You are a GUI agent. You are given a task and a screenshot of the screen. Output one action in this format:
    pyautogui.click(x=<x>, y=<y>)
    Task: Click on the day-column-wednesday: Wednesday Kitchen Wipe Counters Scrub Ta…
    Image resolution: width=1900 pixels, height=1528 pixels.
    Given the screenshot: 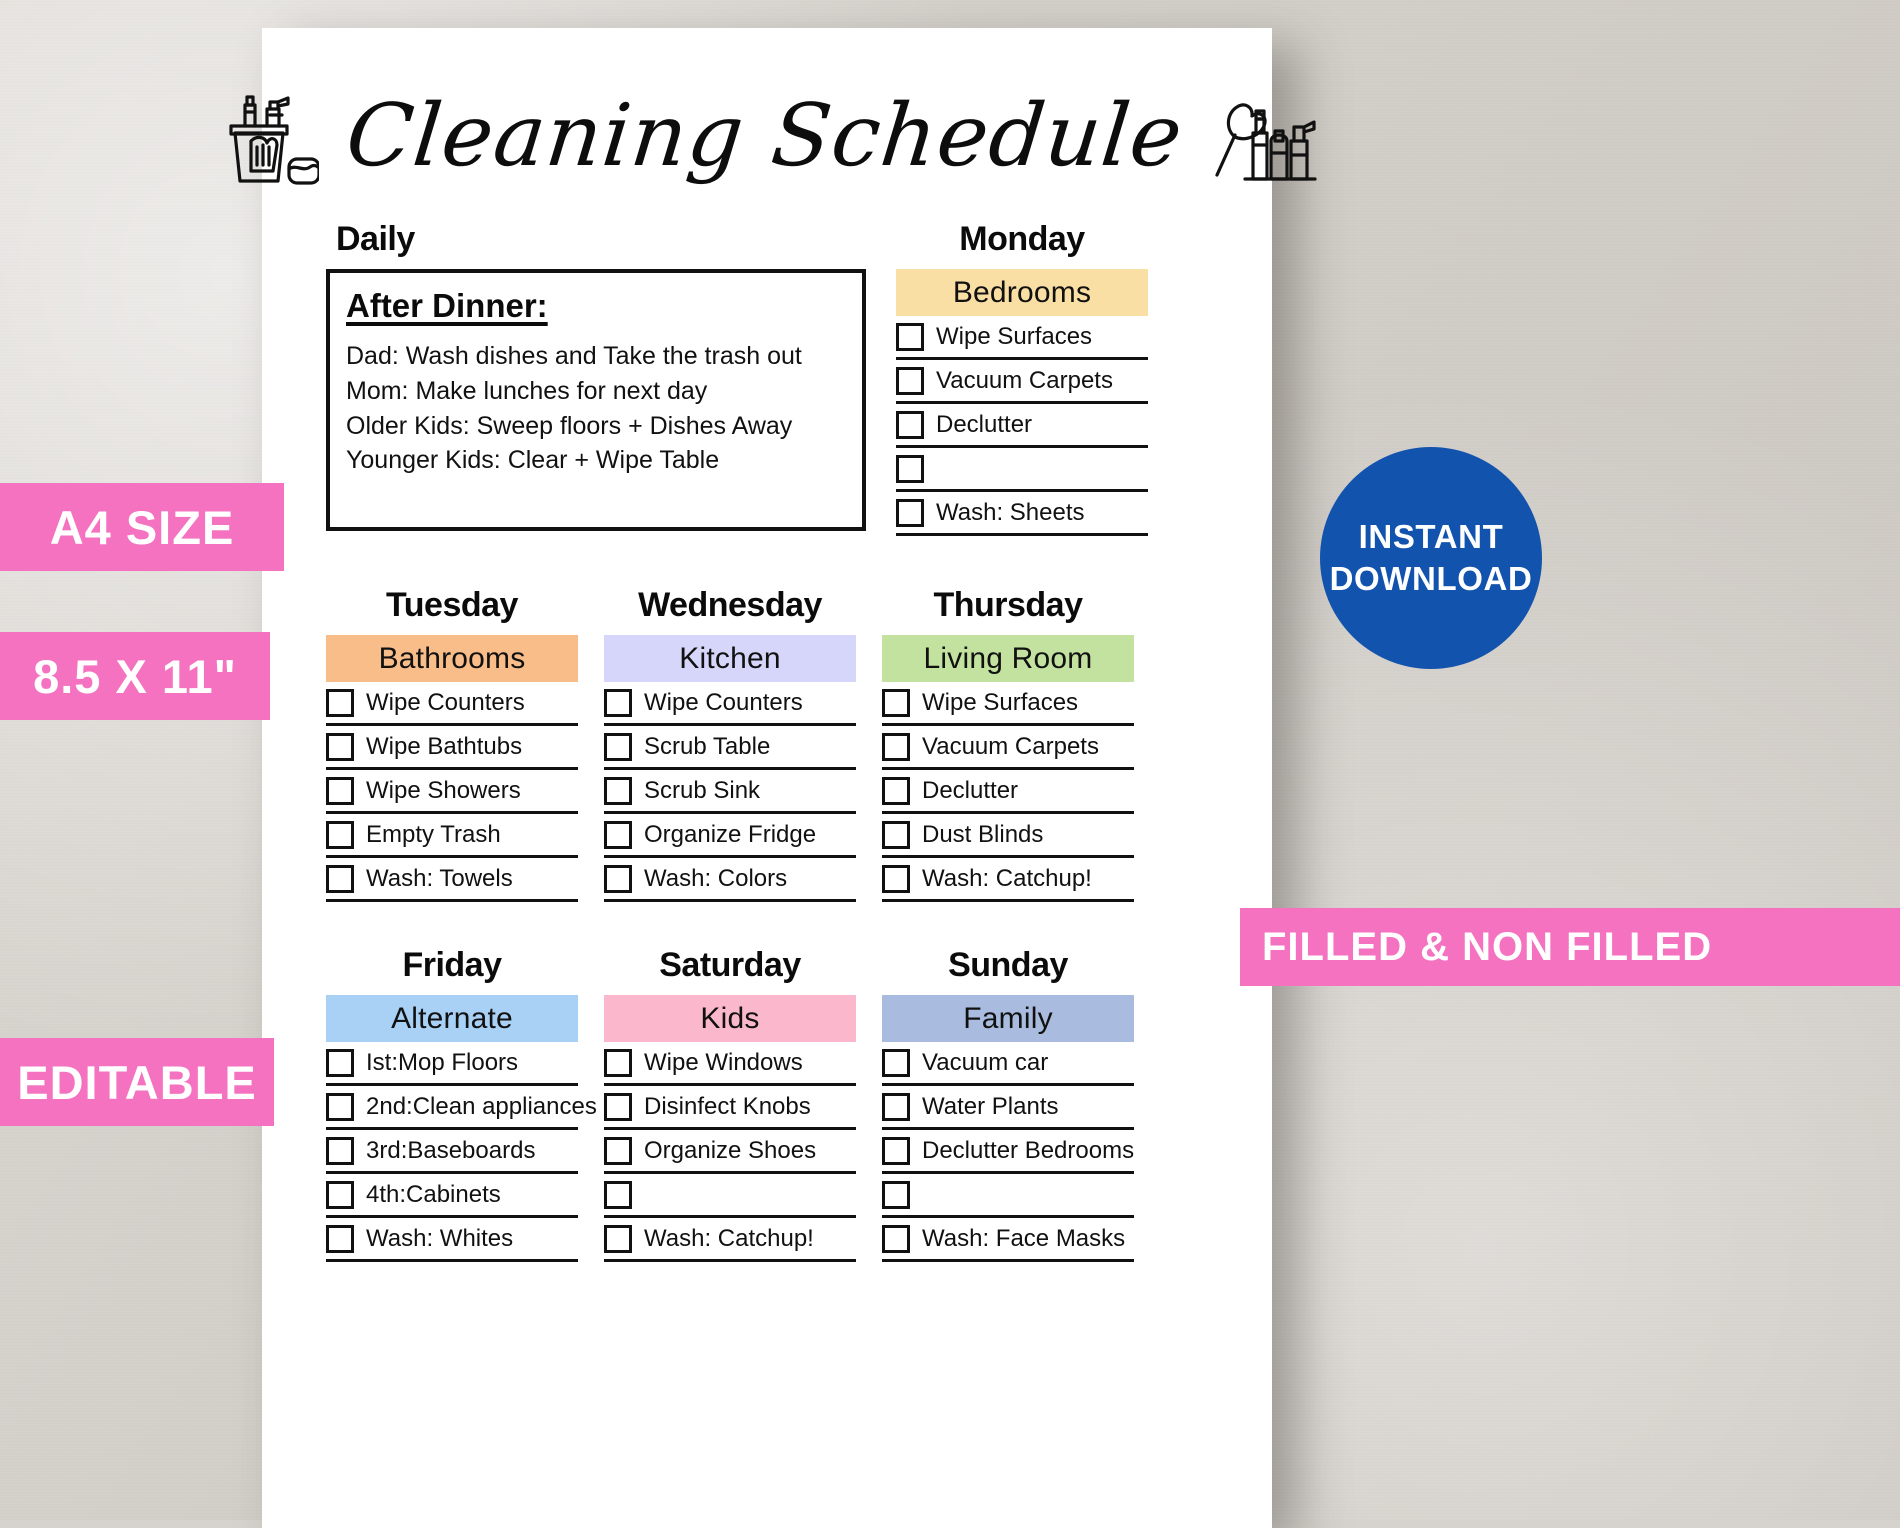 What is the action you would take?
    pyautogui.click(x=730, y=744)
    